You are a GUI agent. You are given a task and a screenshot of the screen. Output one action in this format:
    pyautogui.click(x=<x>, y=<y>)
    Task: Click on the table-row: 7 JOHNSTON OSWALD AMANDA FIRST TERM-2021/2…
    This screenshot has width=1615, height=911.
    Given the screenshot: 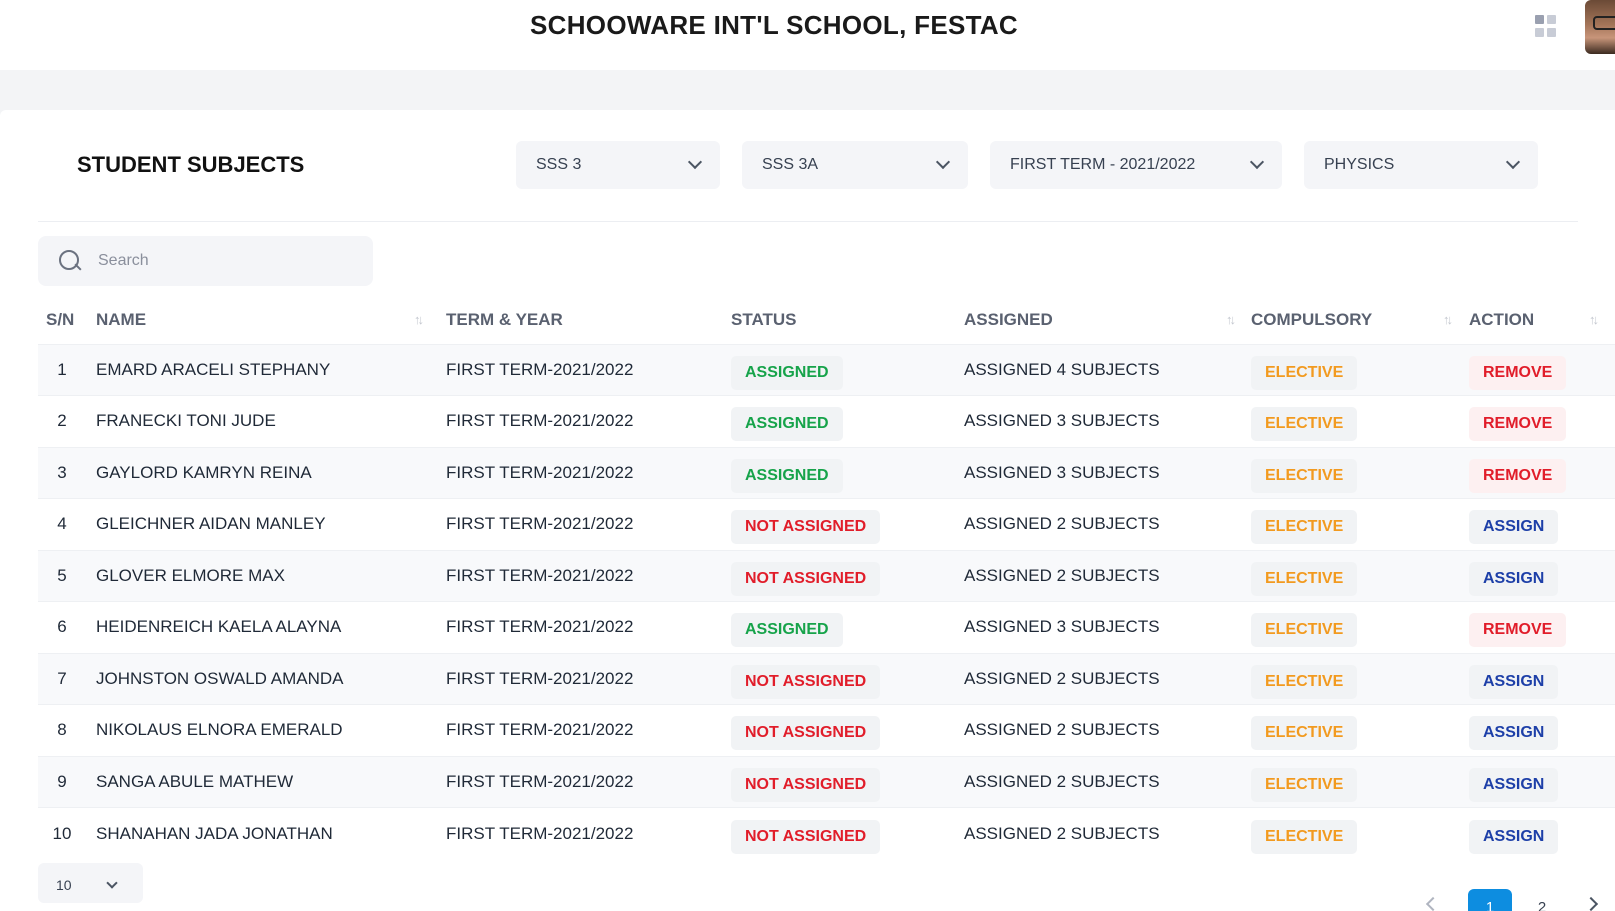 What is the action you would take?
    pyautogui.click(x=826, y=678)
    